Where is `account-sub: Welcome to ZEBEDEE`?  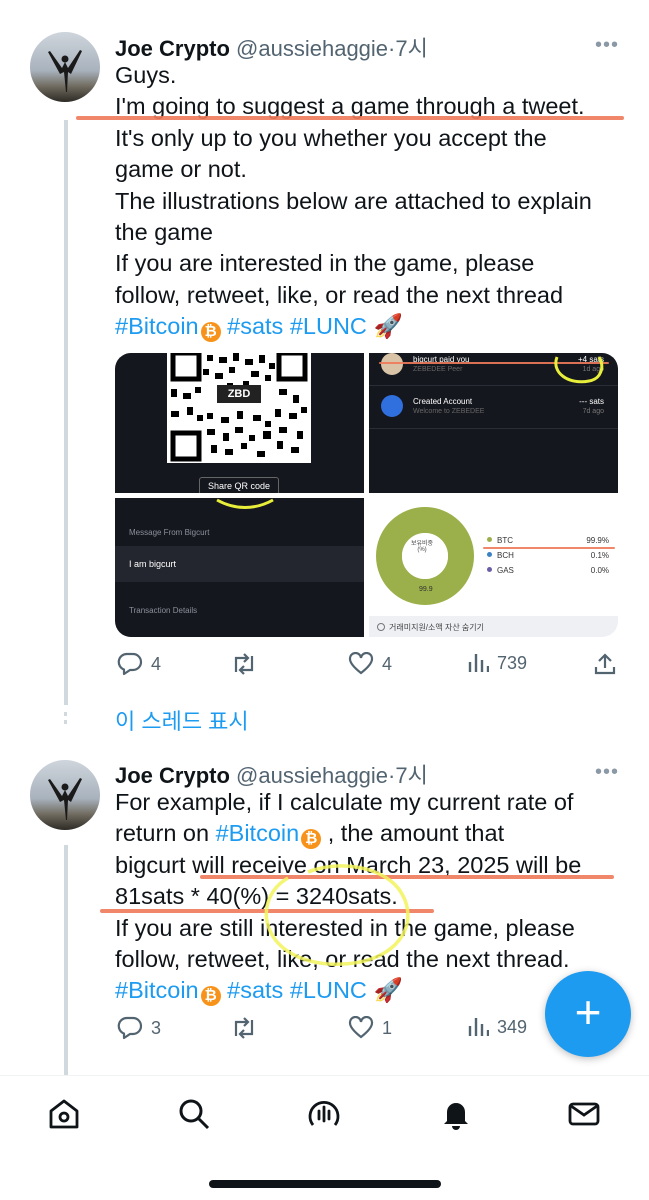 account-sub: Welcome to ZEBEDEE is located at coordinates (449, 411).